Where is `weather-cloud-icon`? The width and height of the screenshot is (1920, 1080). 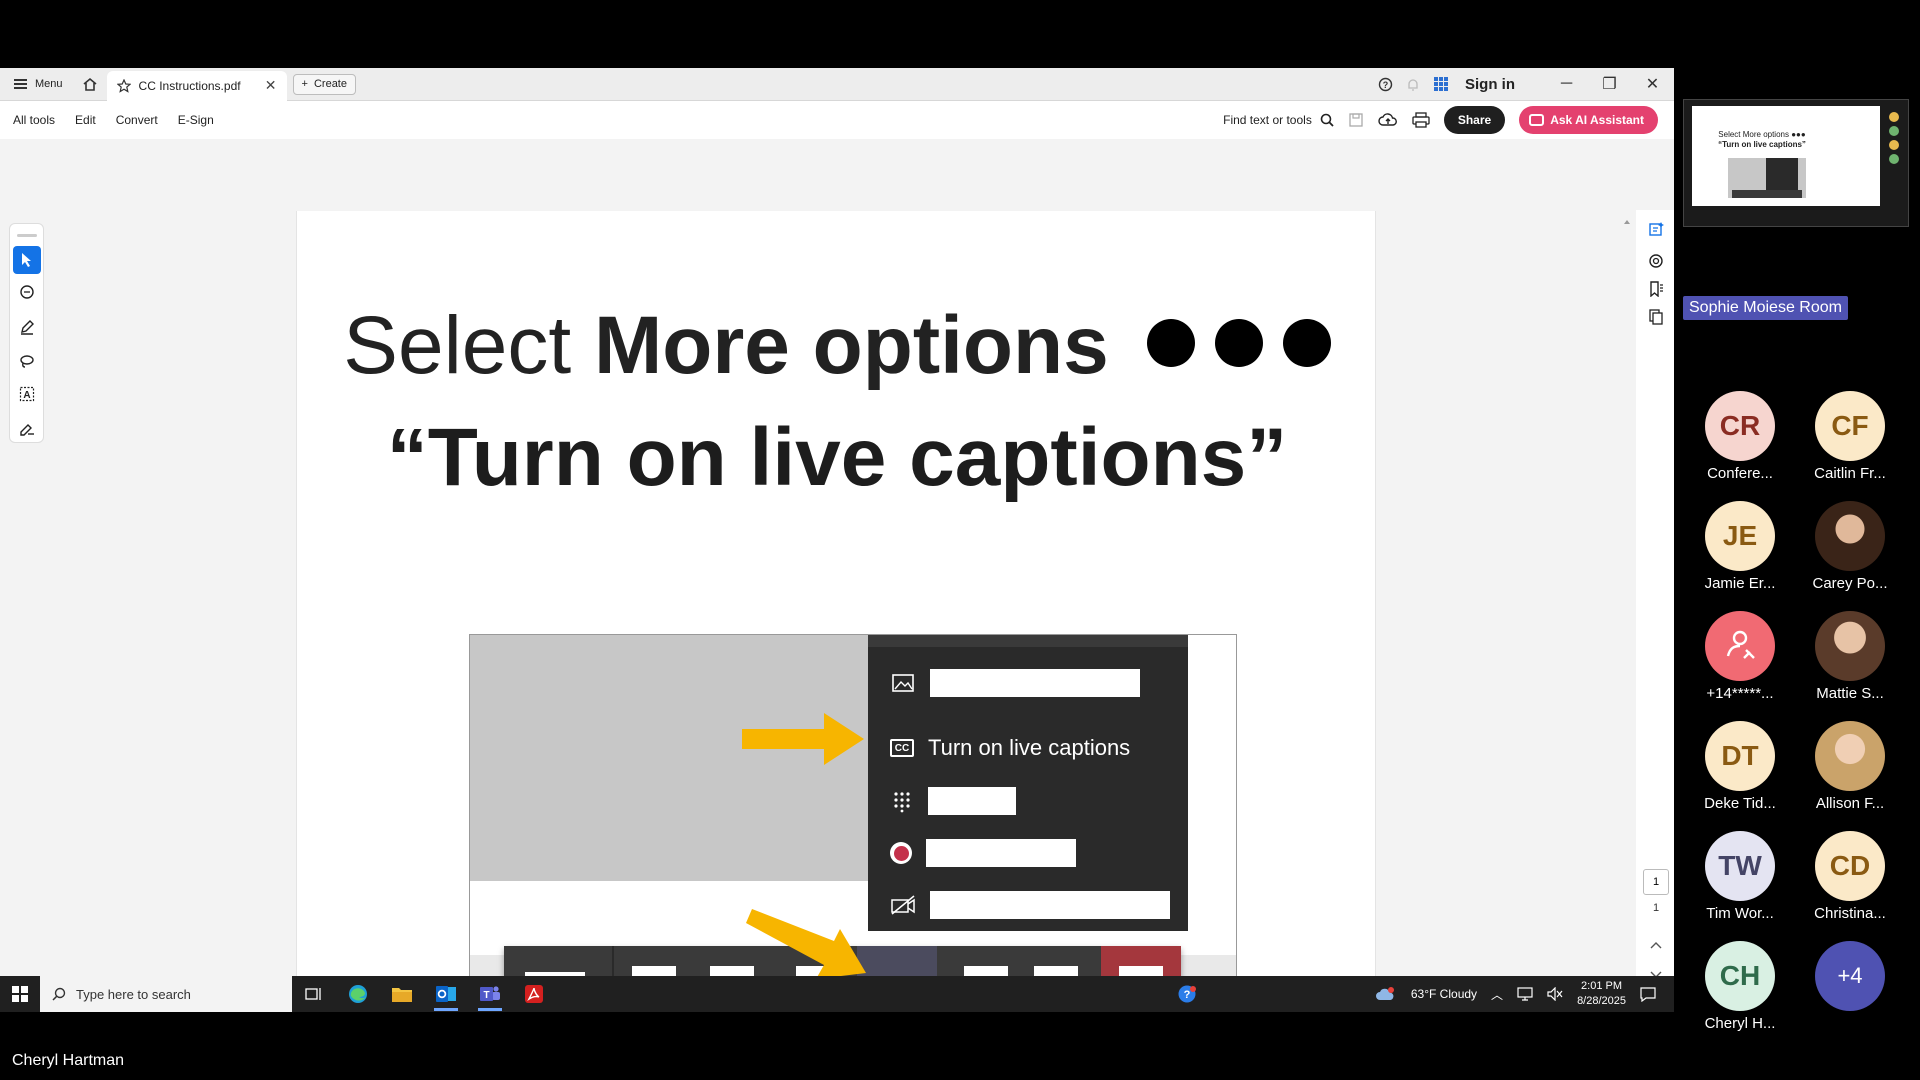 weather-cloud-icon is located at coordinates (1384, 993).